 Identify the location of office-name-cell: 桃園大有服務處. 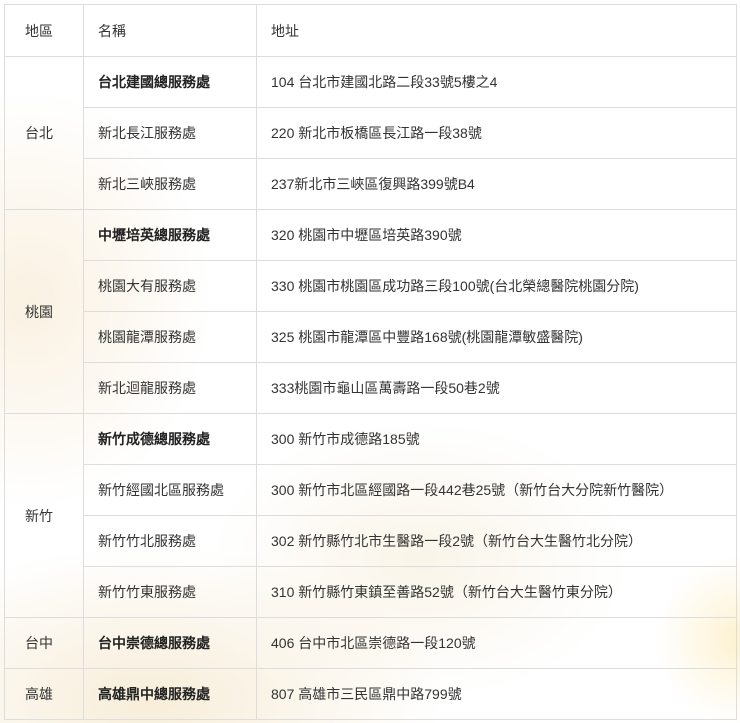
(170, 286).